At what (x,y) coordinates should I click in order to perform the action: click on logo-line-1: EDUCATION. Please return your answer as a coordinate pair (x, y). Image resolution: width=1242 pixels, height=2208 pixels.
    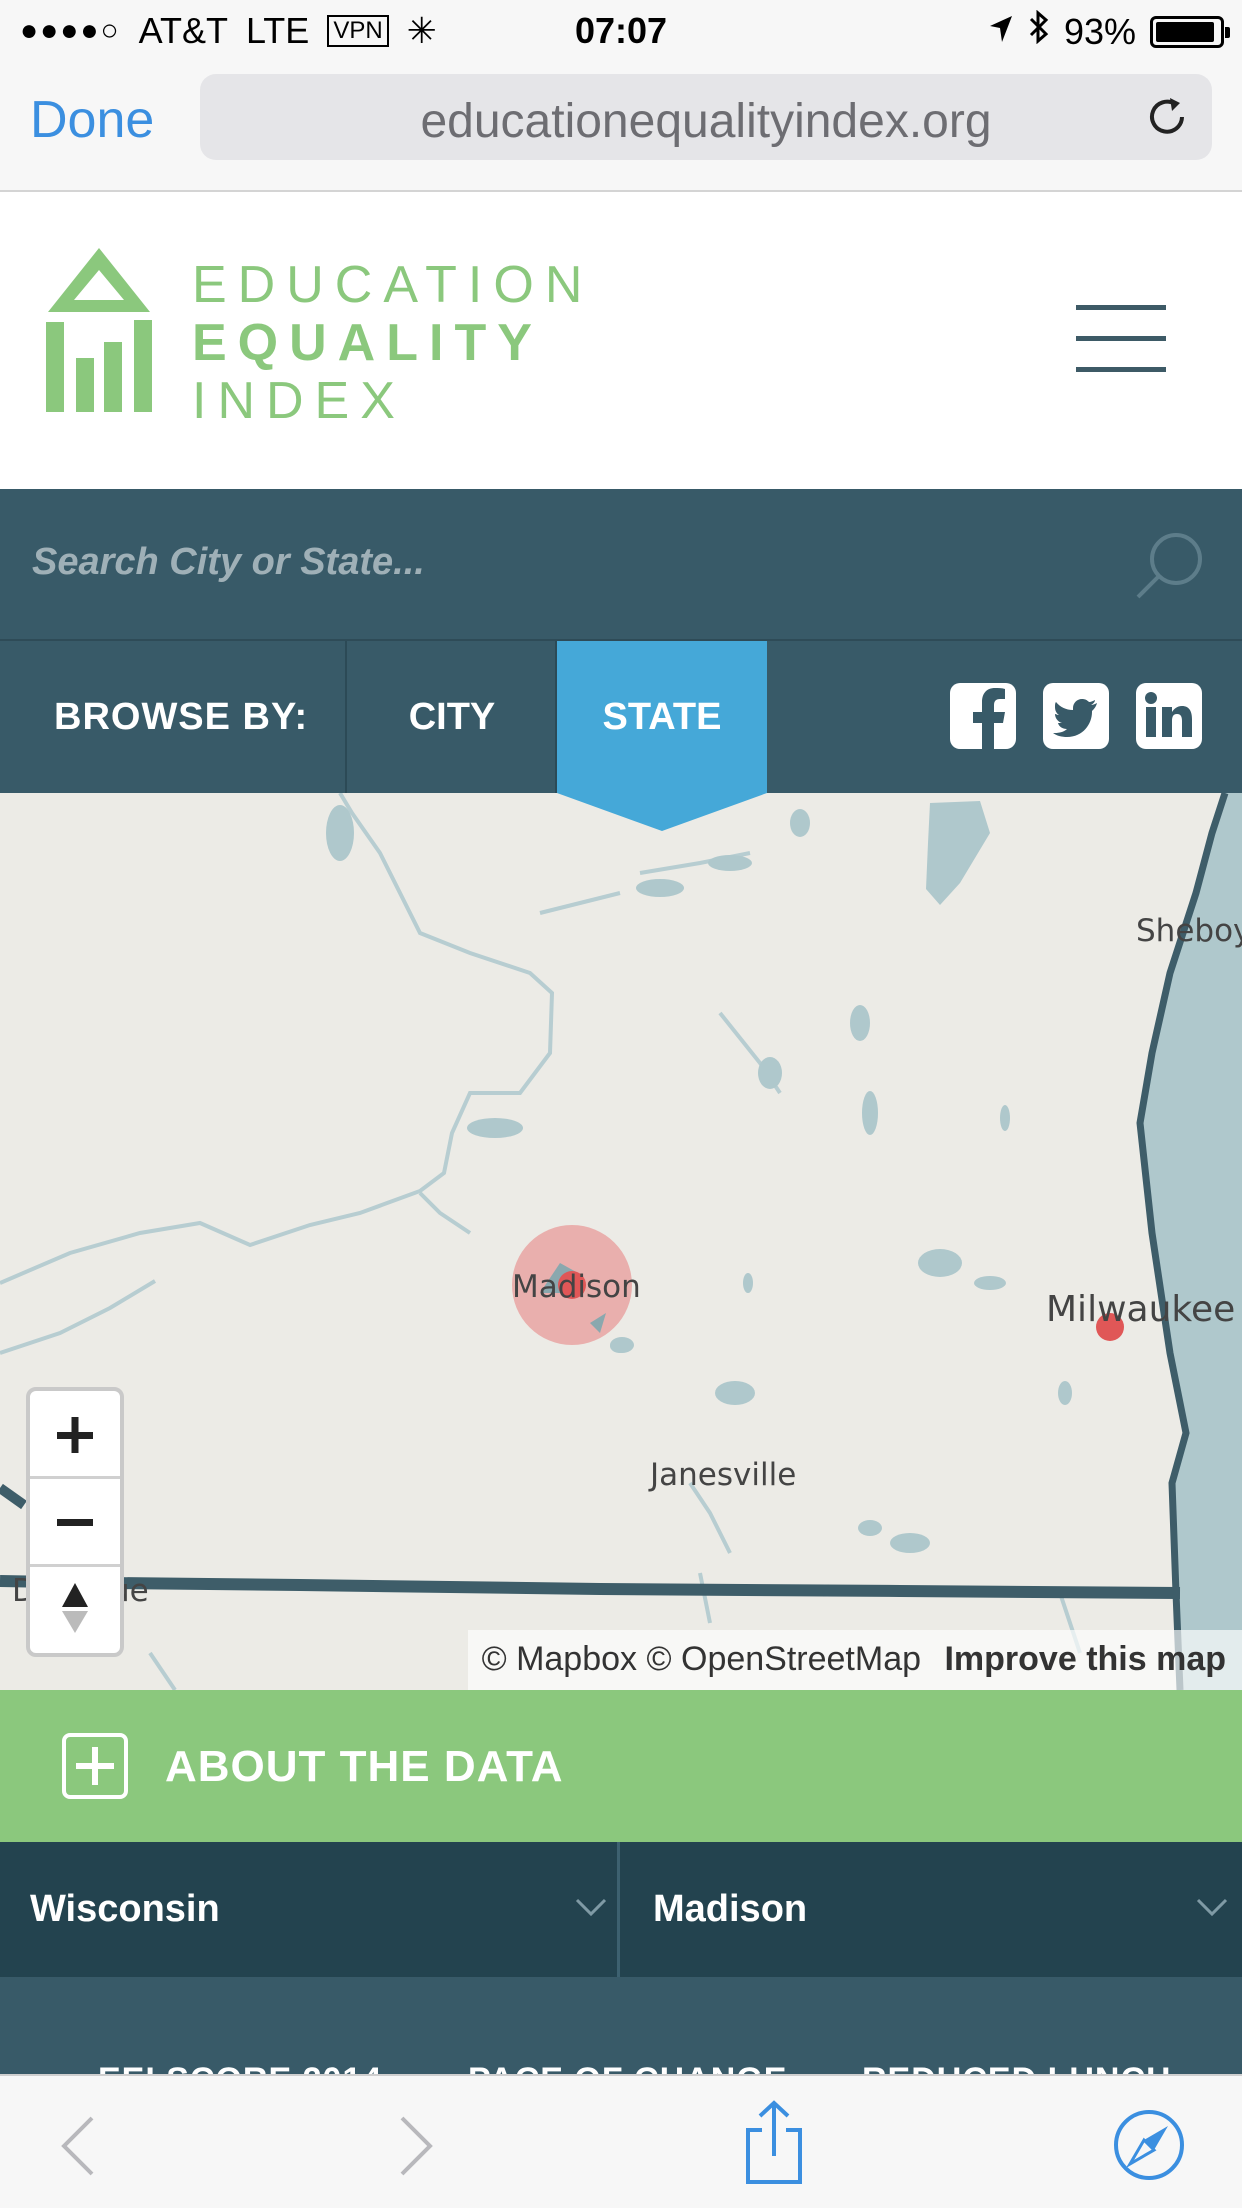
    Looking at the image, I should click on (393, 285).